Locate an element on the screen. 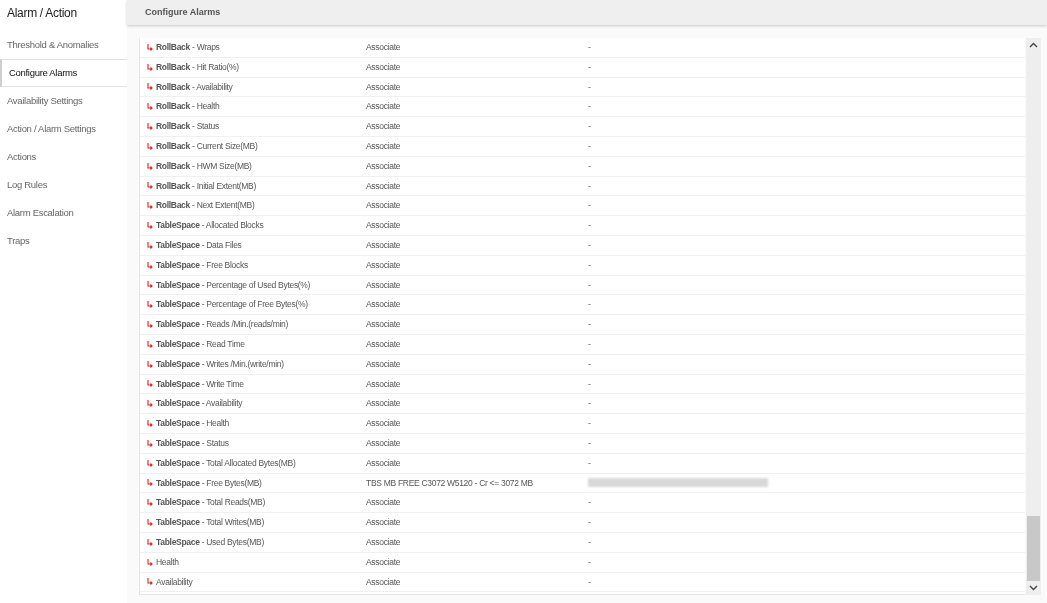  sidebar-item: Availability Settings is located at coordinates (63, 101).